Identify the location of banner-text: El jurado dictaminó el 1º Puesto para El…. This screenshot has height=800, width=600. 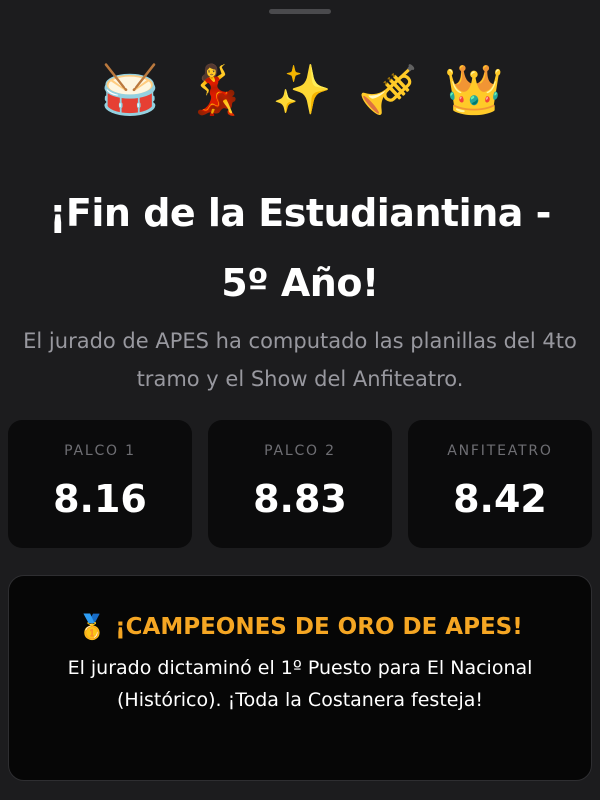
(300, 684).